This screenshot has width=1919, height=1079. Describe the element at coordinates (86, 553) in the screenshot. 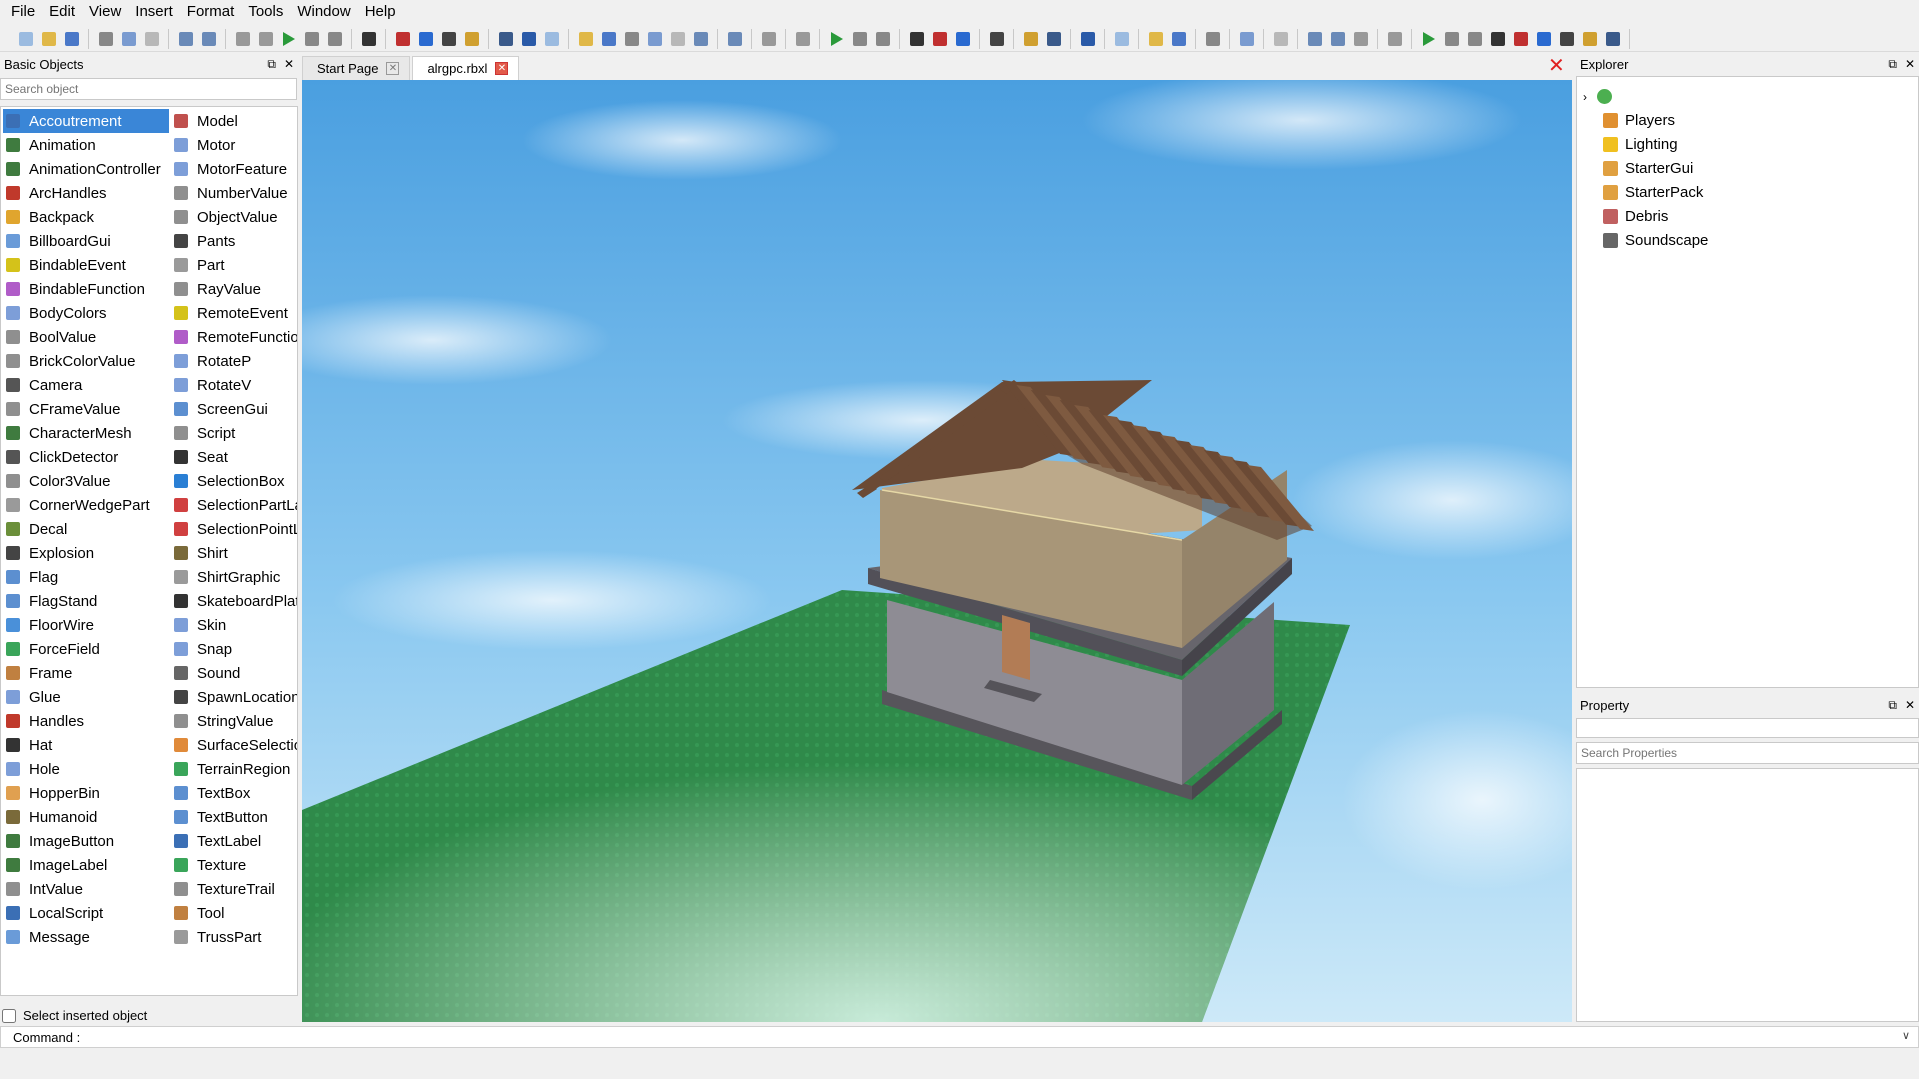

I see `object-item: Explosion` at that location.